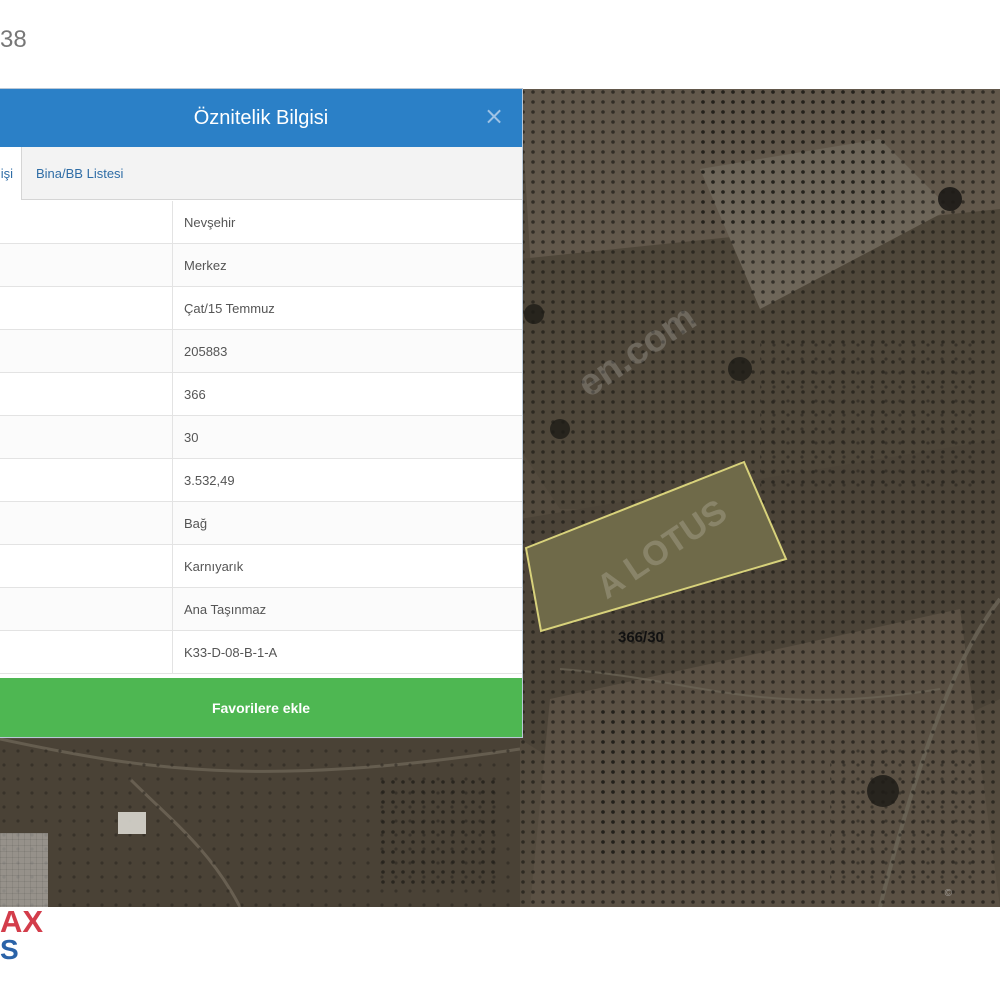  I want to click on row-value-cell: 205883, so click(206, 351).